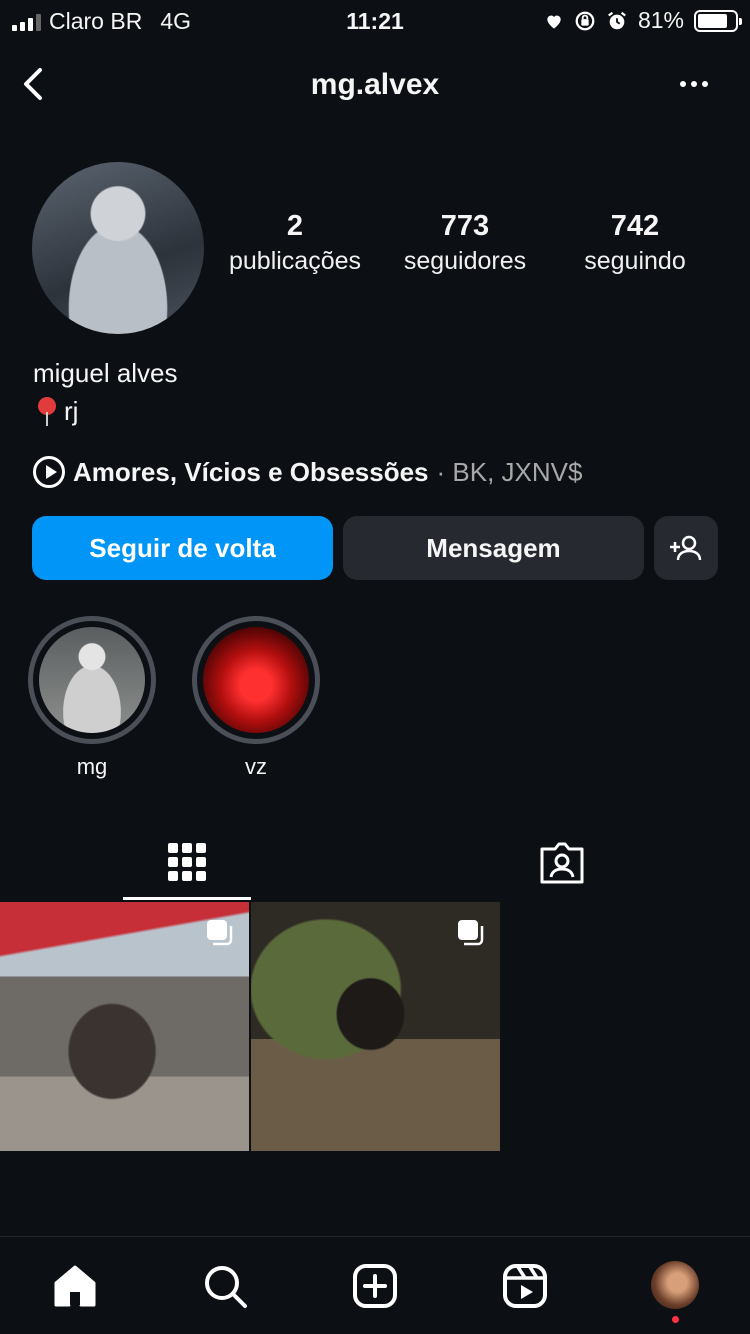  I want to click on bottom-nav, so click(375, 1285).